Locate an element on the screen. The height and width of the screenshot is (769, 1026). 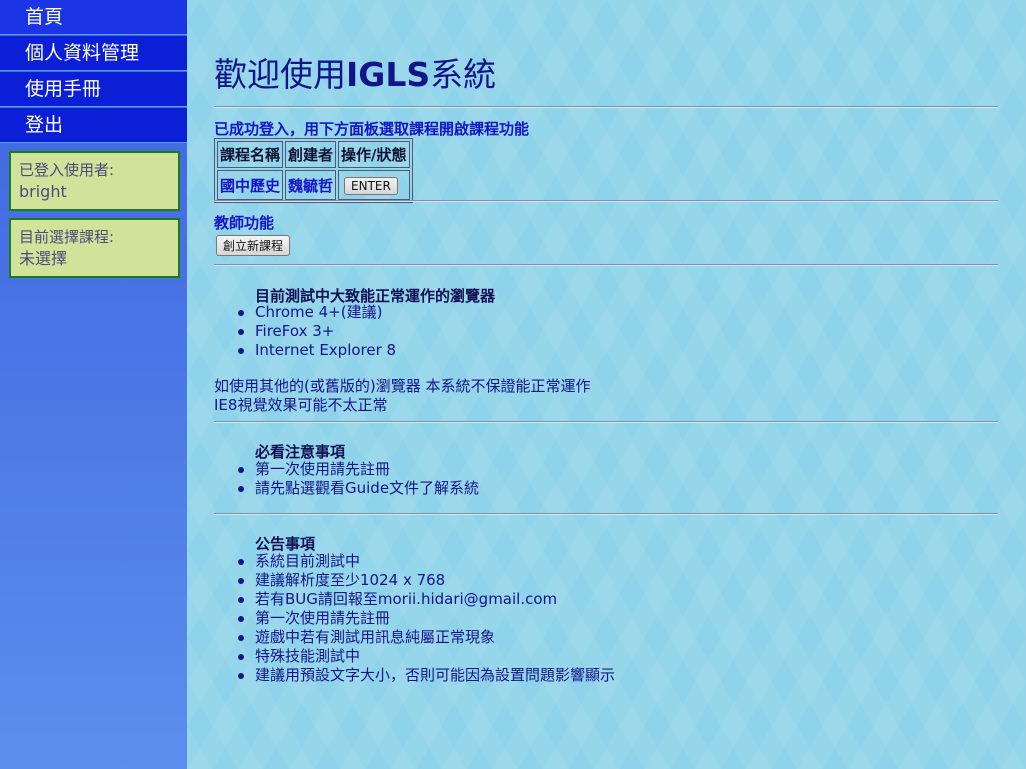
course-table-header: 課程名稱 創建者 操作/狀態 is located at coordinates (313, 154).